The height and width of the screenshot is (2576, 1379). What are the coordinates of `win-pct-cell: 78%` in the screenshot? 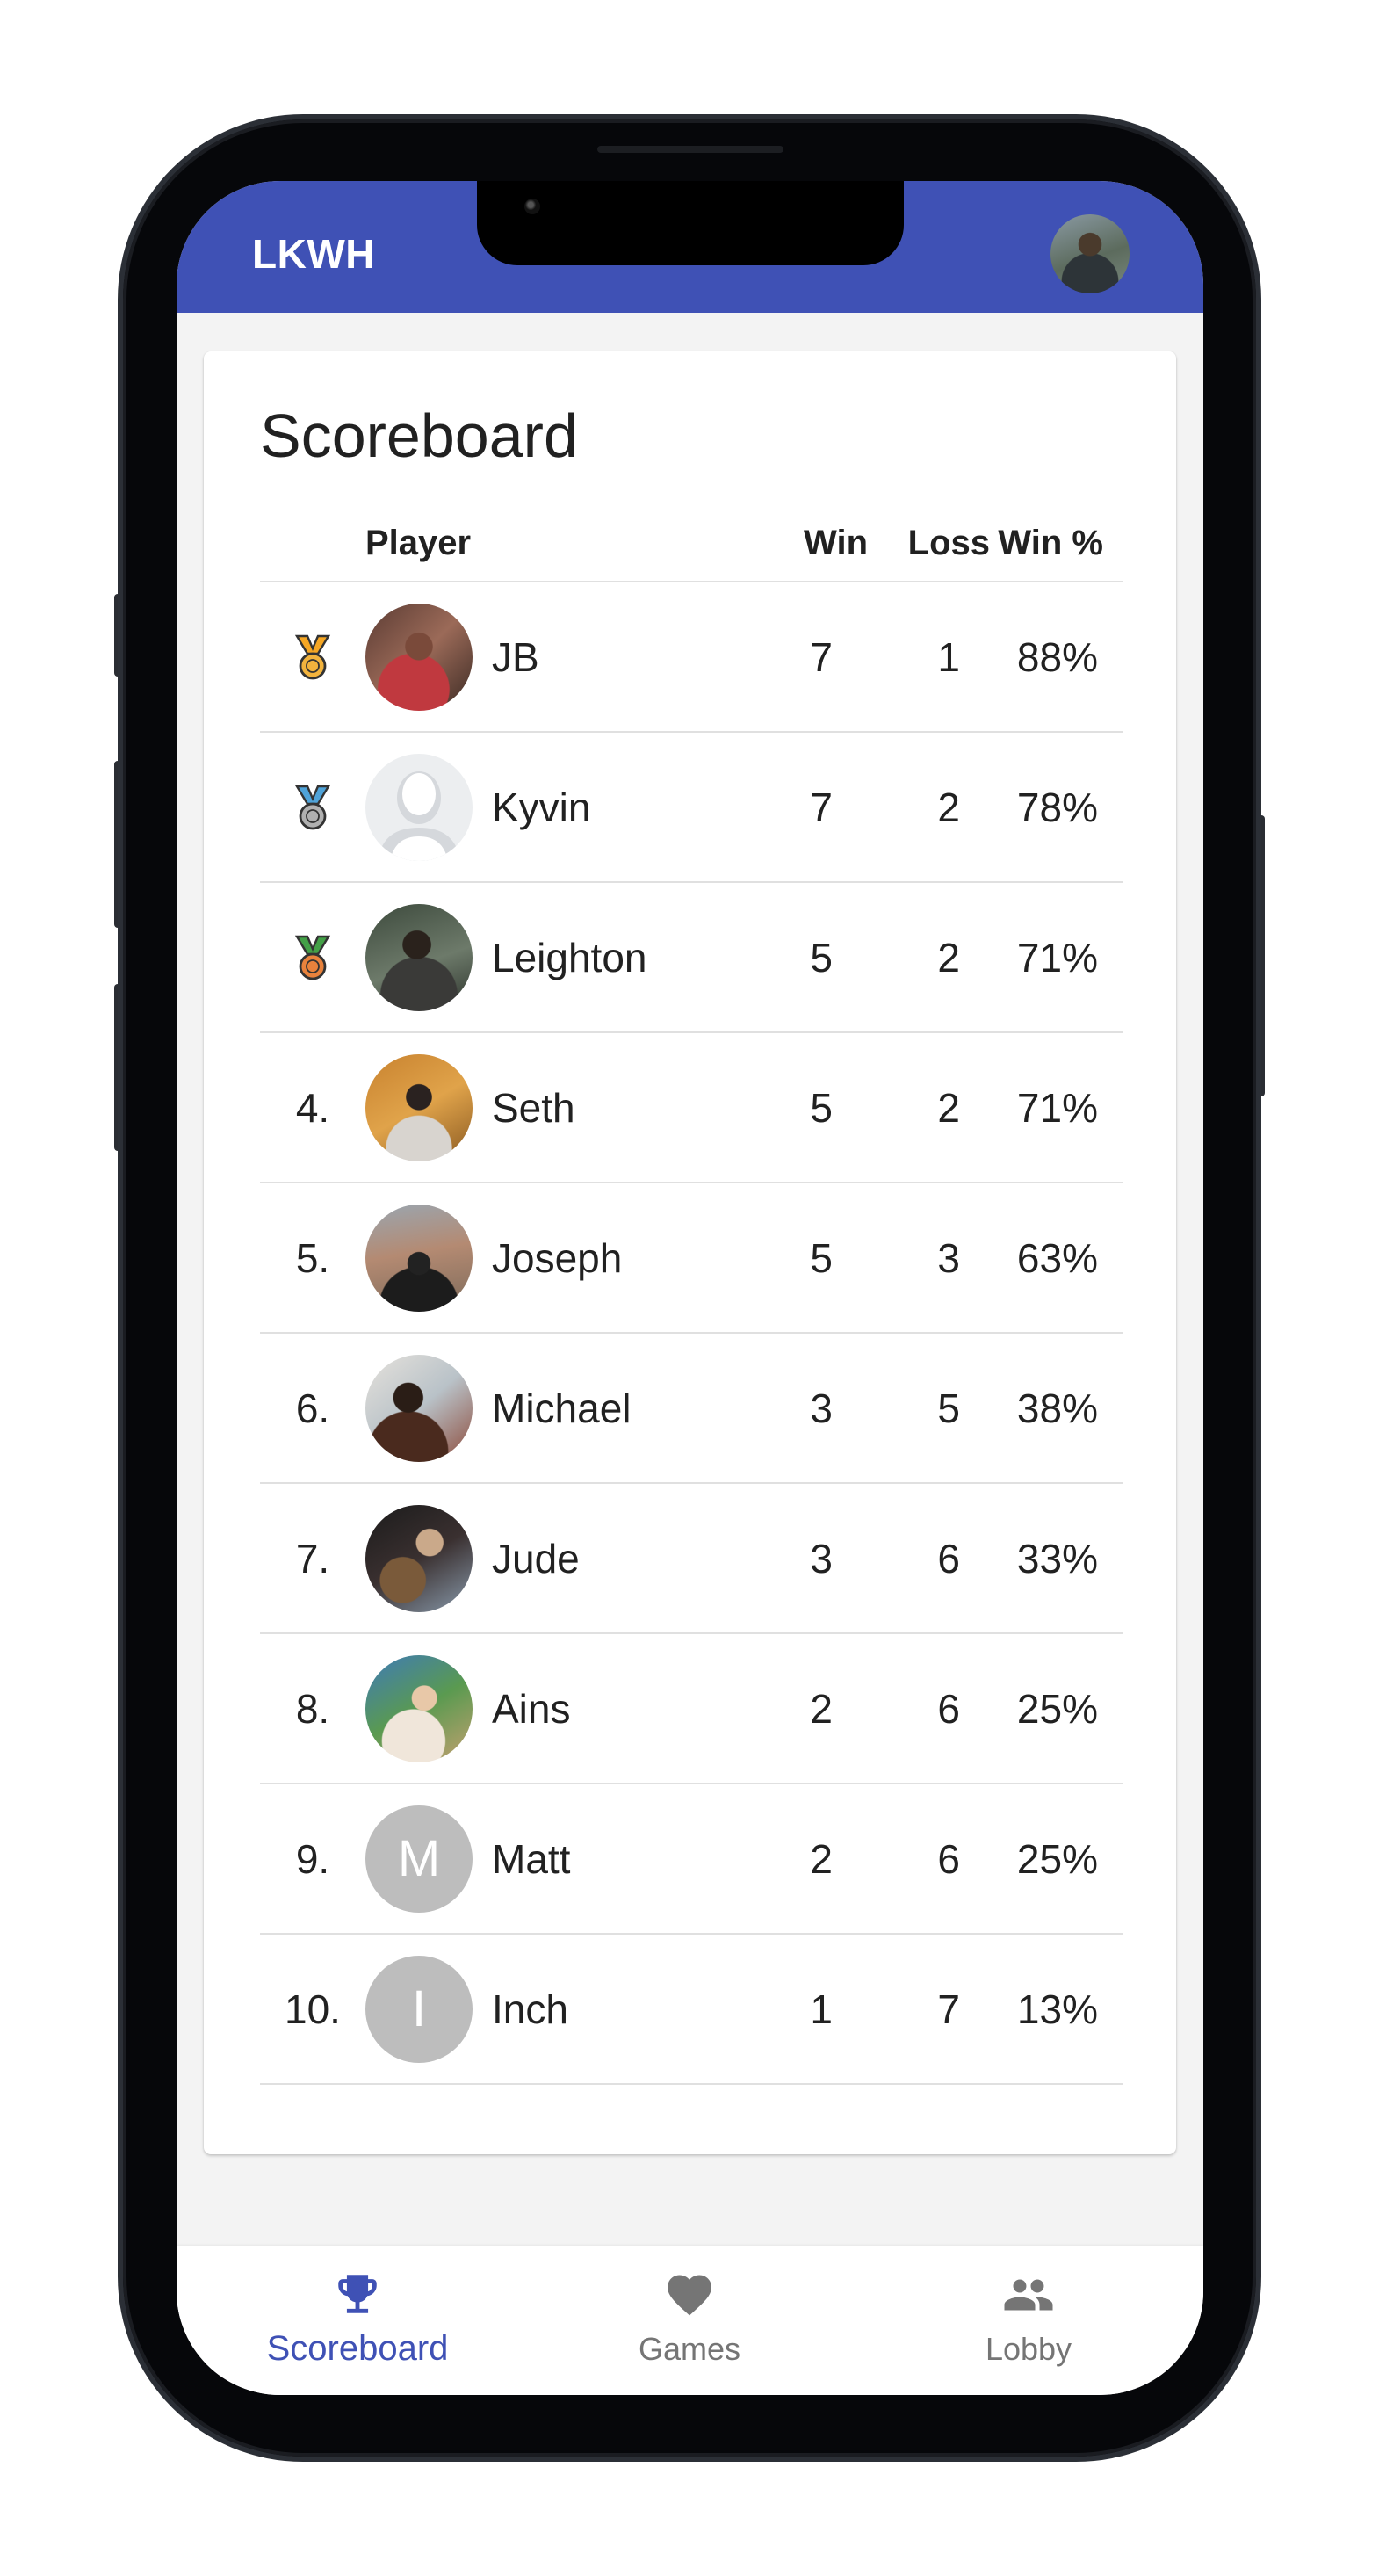 It's located at (1059, 807).